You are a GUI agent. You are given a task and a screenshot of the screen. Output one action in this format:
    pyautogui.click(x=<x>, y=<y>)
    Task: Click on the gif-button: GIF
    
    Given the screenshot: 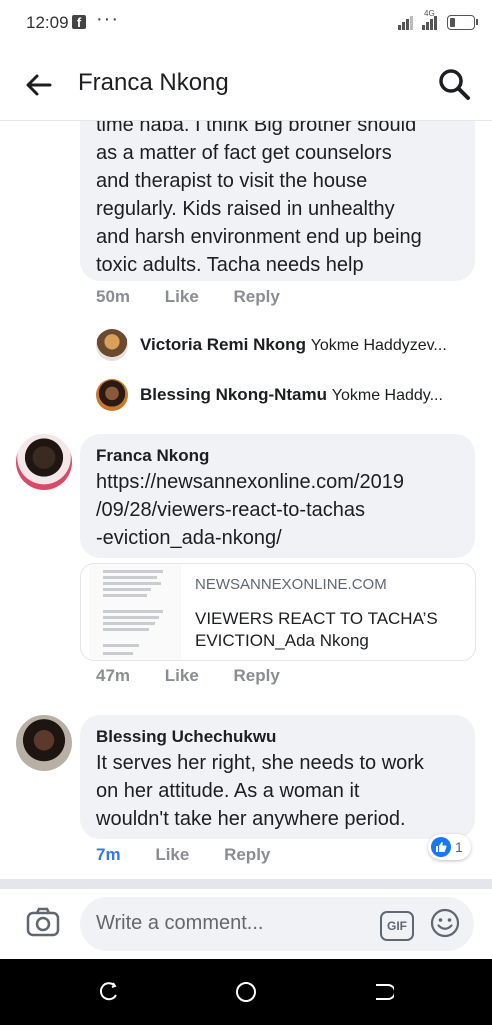 What is the action you would take?
    pyautogui.click(x=397, y=926)
    